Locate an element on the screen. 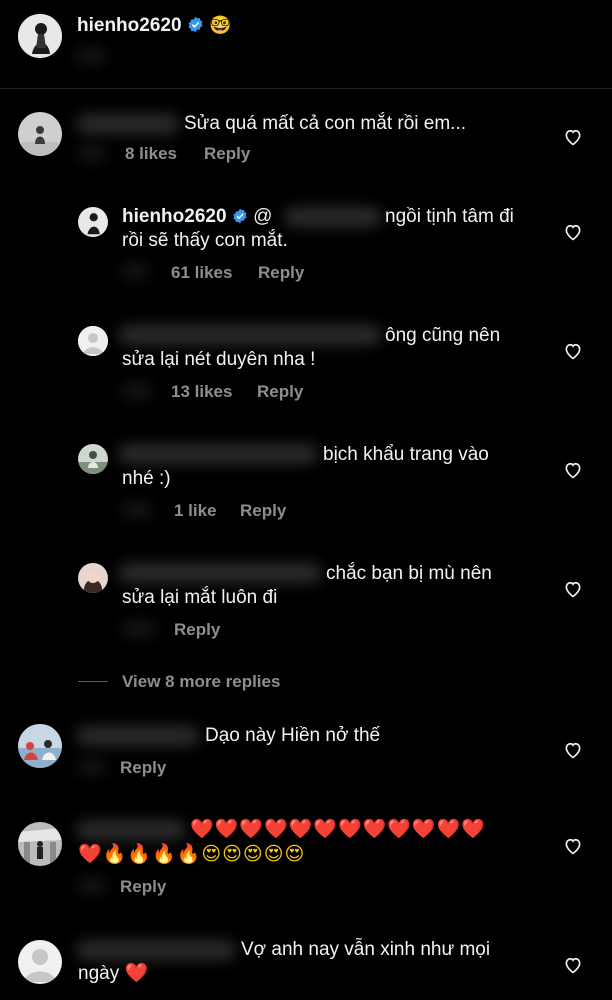 The width and height of the screenshot is (612, 1000). caption-redacted is located at coordinates (91, 56).